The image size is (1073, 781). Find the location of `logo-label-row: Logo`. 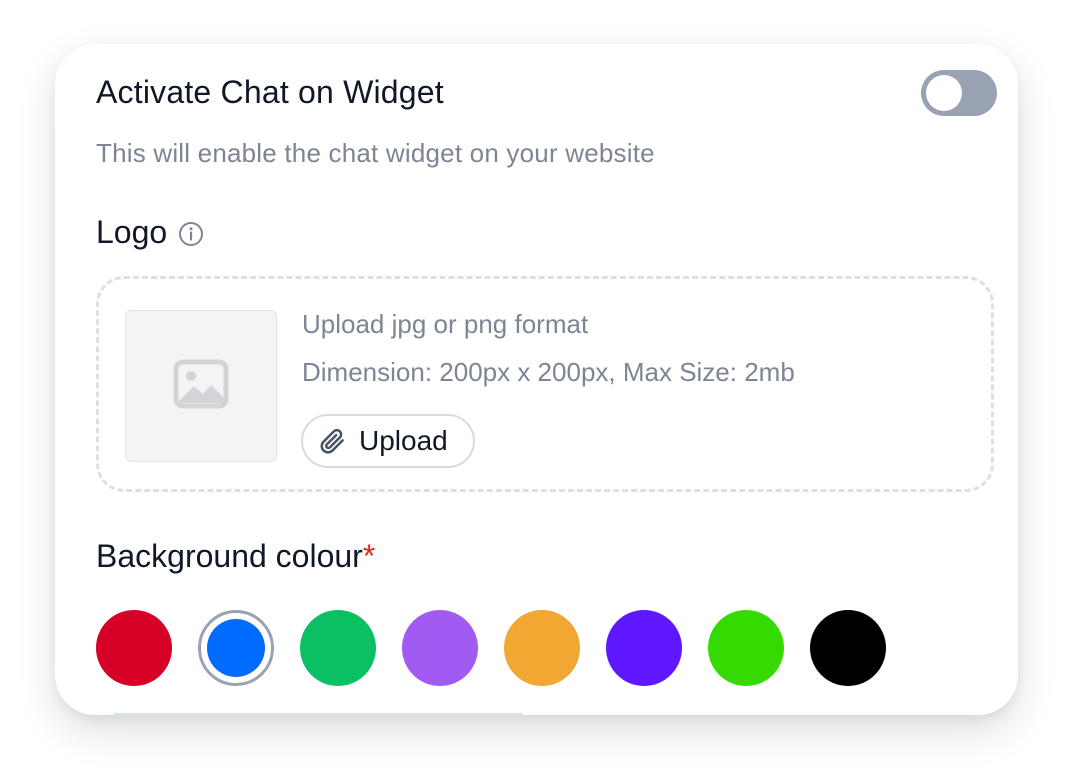

logo-label-row: Logo is located at coordinates (150, 232).